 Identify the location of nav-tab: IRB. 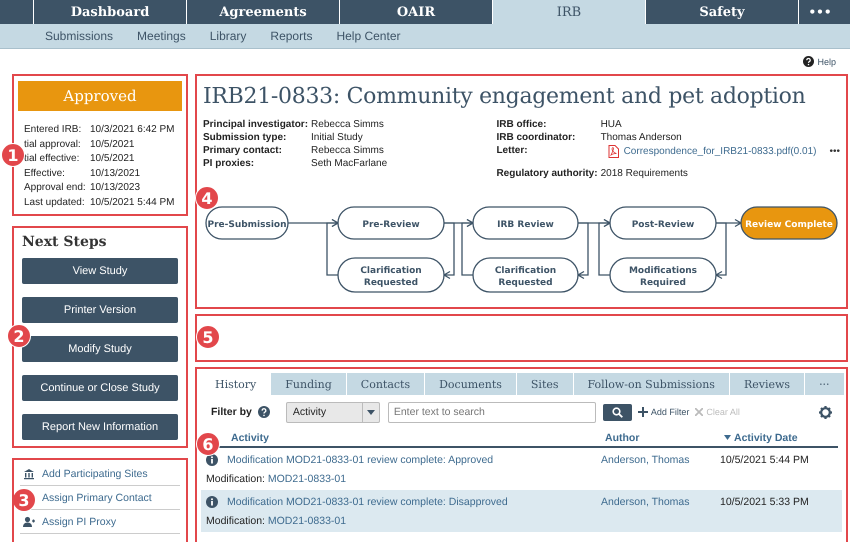
(568, 12).